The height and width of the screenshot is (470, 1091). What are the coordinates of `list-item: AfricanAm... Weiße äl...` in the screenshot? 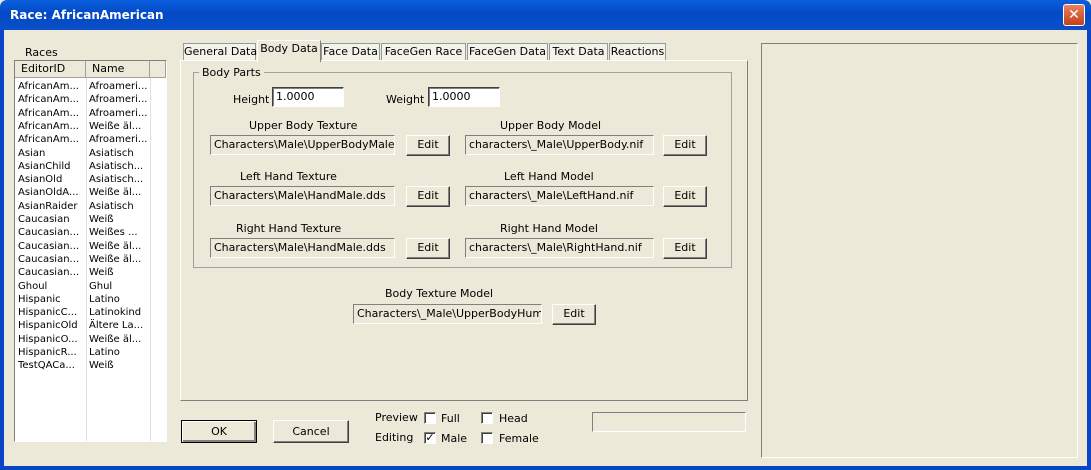 It's located at (90, 126).